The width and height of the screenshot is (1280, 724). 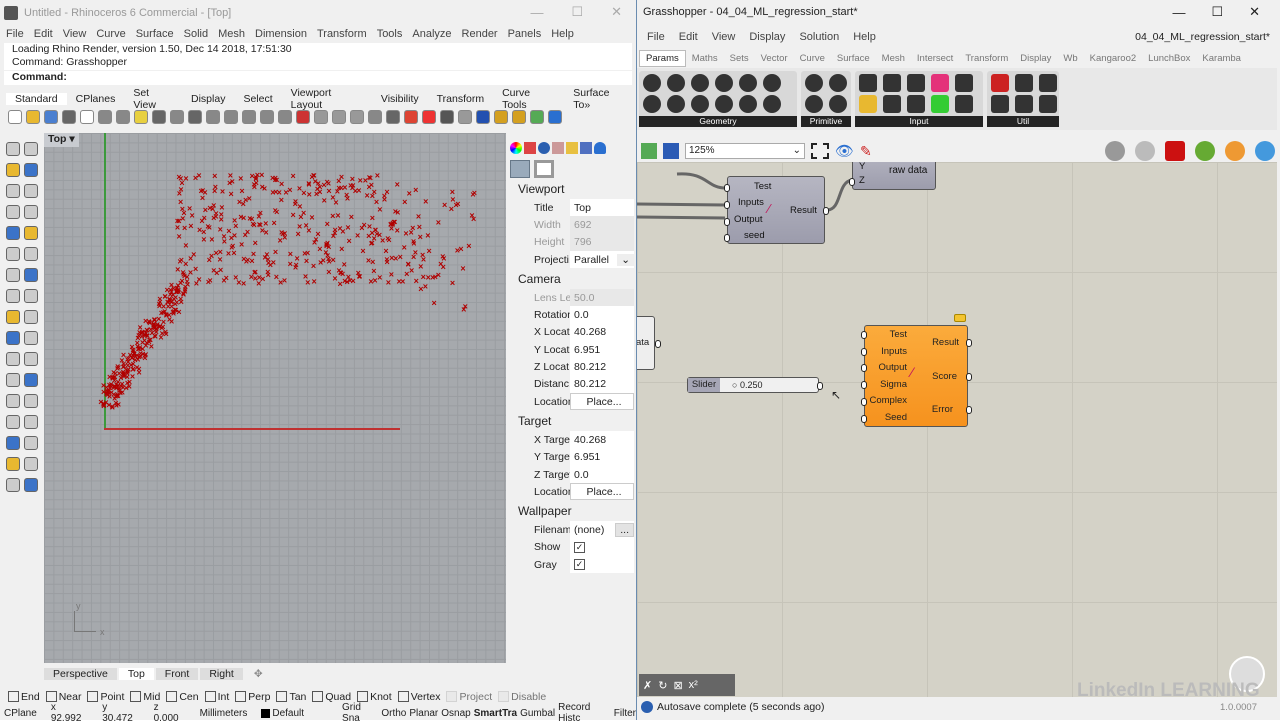 I want to click on toolbar-tab: Curve Tools, so click(x=528, y=99).